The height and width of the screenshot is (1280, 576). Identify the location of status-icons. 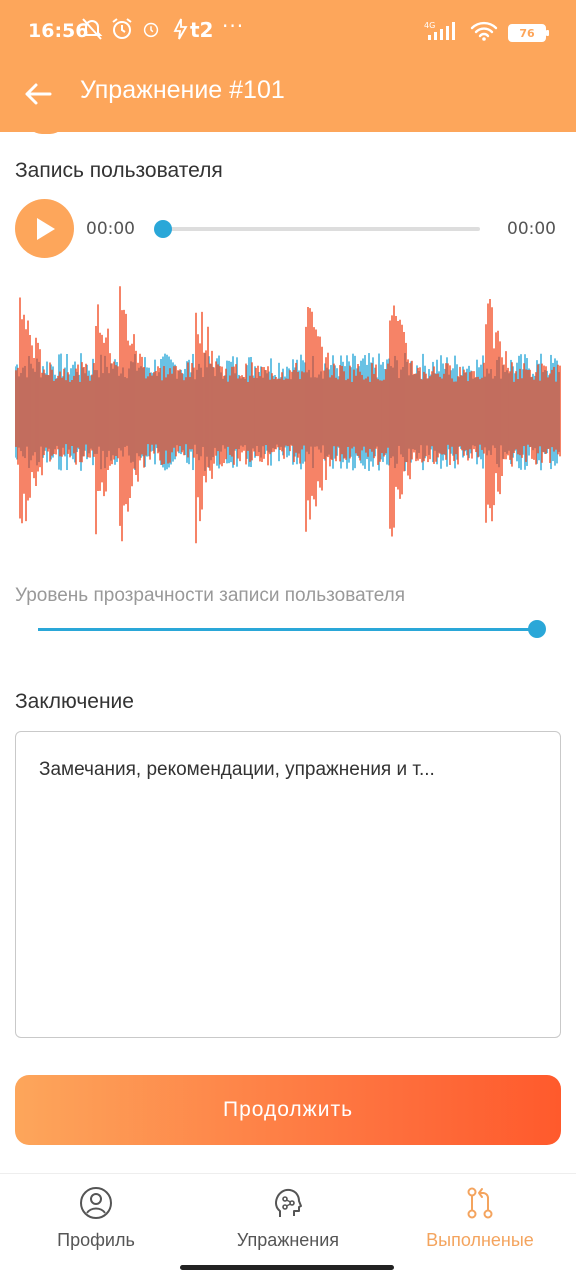
(137, 29).